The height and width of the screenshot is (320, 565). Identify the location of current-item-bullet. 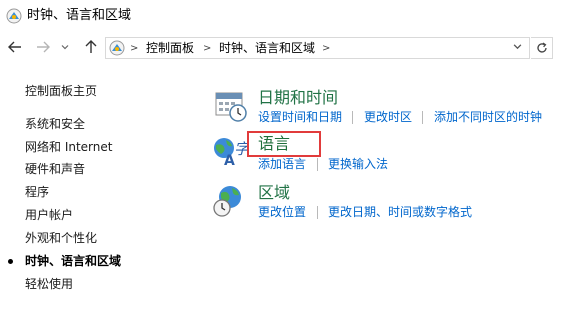
(10, 261).